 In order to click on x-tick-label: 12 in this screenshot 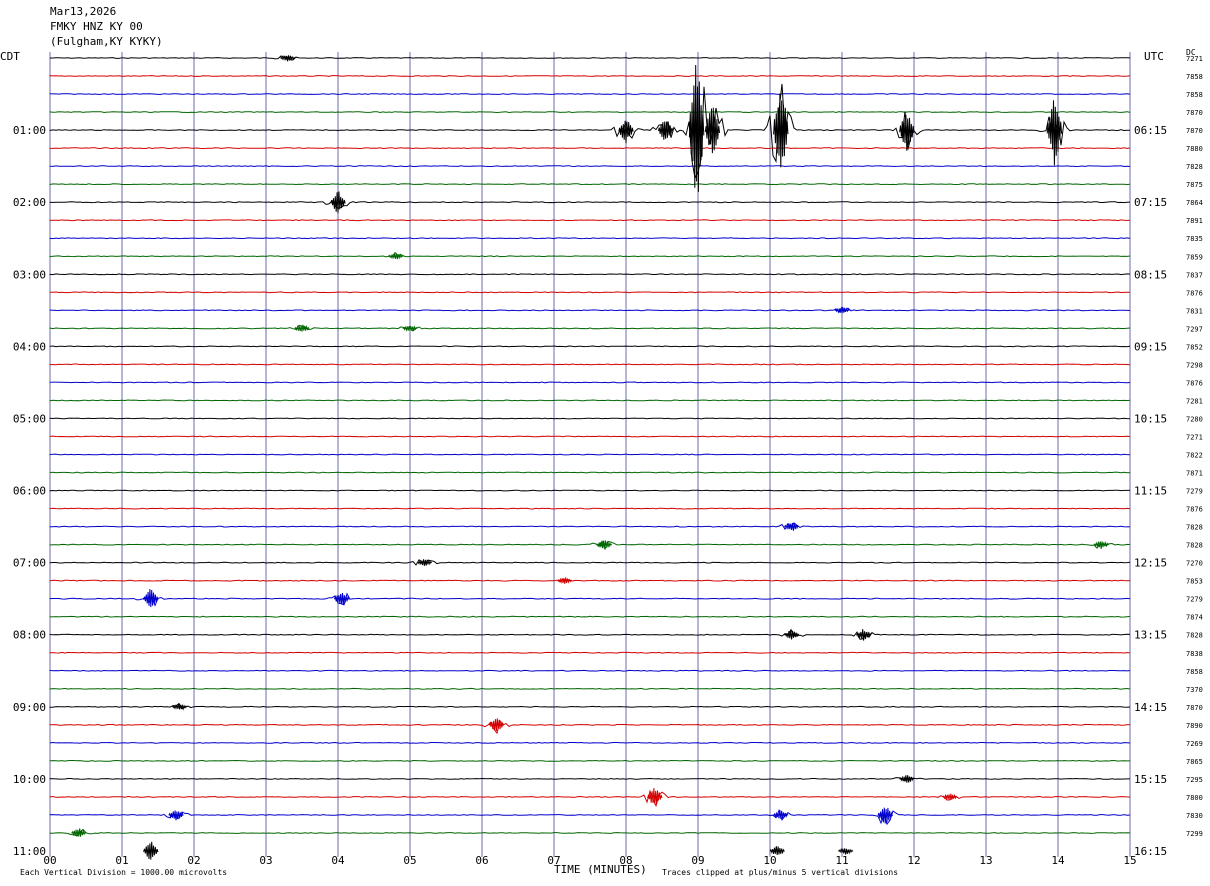, I will do `click(913, 860)`.